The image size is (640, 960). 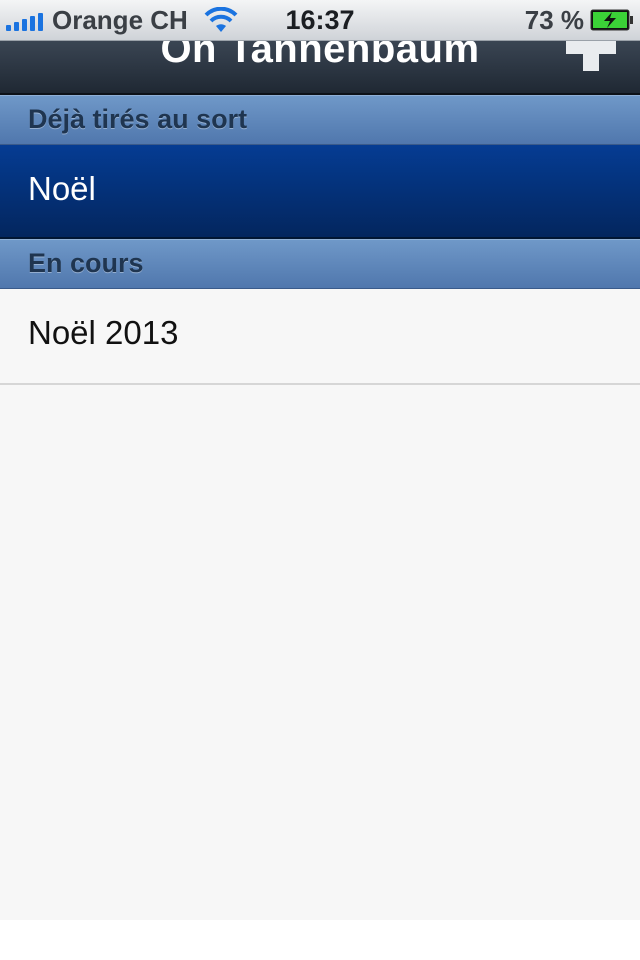 I want to click on section-header-label: Déjà tirés au sort, so click(x=138, y=119).